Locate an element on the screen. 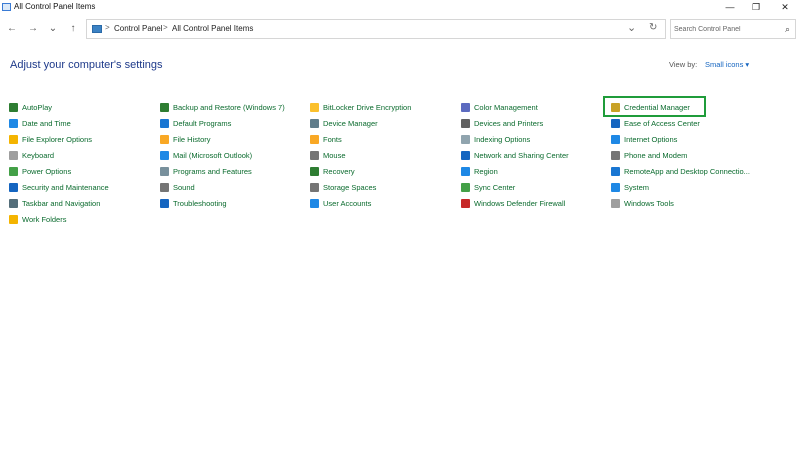 The width and height of the screenshot is (800, 470). control-panel-item: Devices and Printers is located at coordinates (502, 123).